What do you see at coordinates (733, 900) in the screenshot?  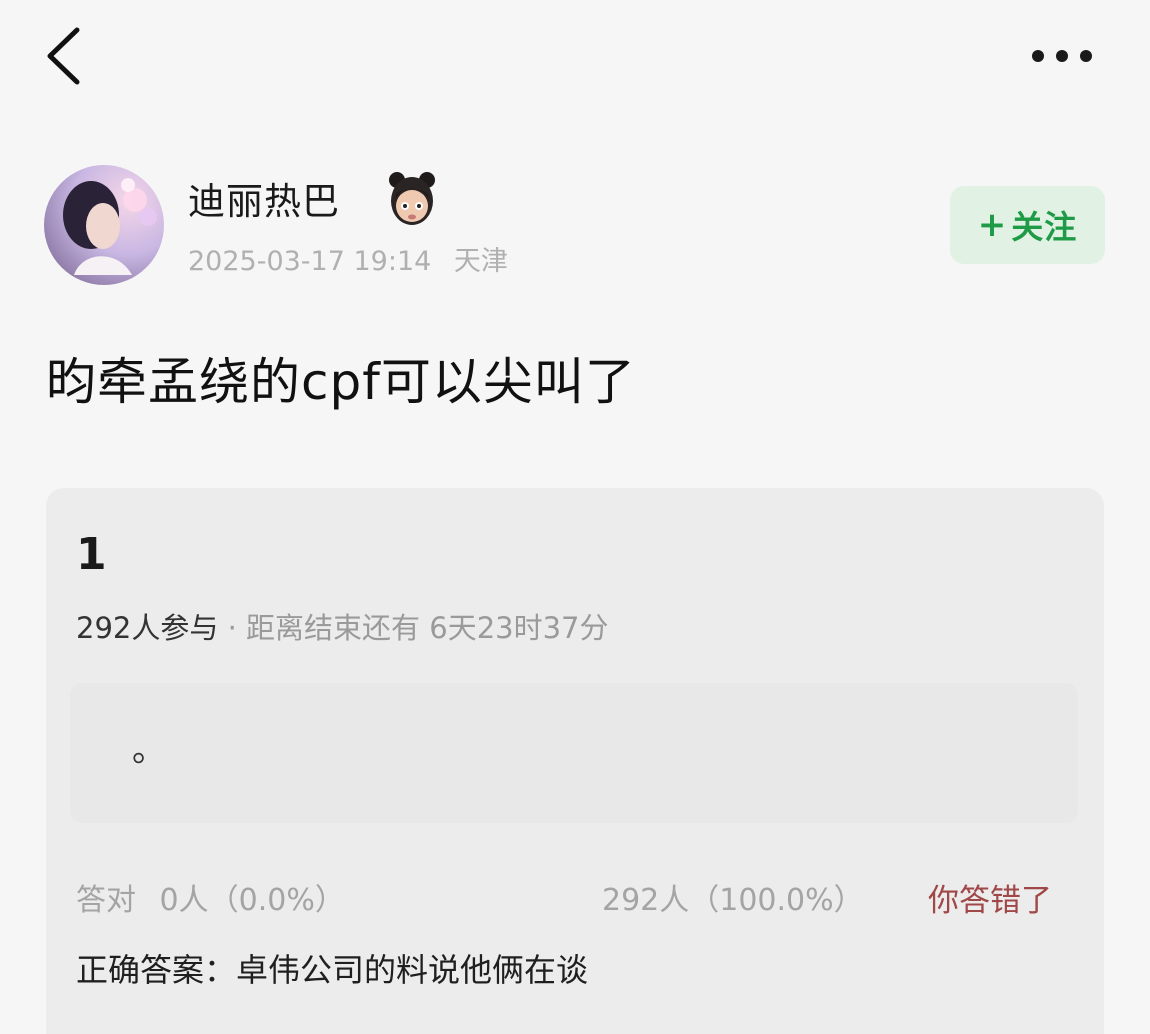 I see `wrong-stats: 292人（100.0%）` at bounding box center [733, 900].